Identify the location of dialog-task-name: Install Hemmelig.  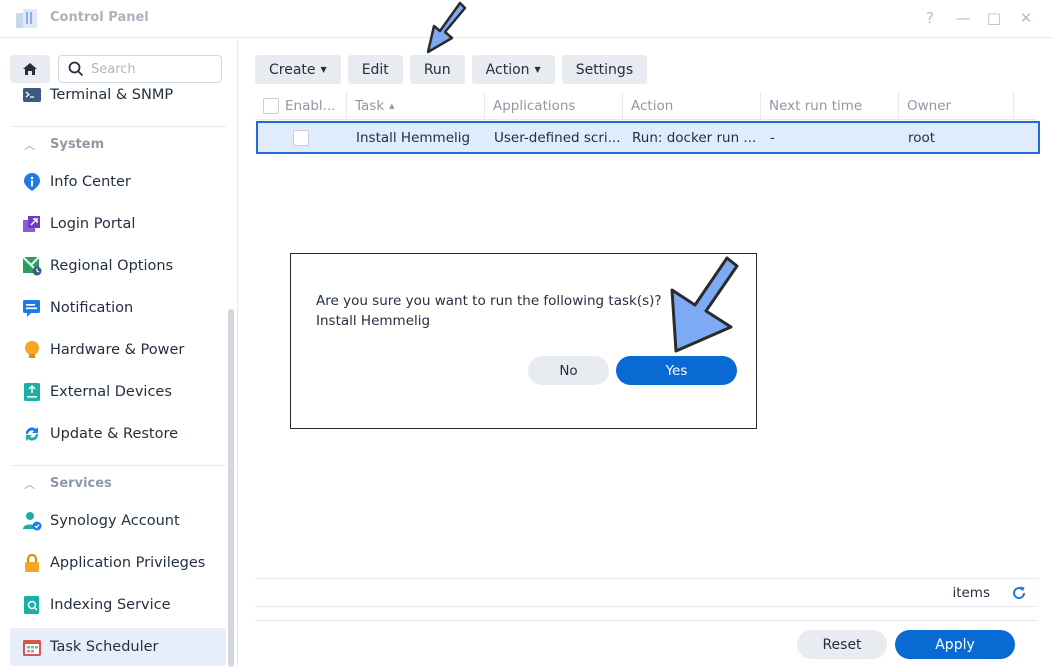
(373, 321).